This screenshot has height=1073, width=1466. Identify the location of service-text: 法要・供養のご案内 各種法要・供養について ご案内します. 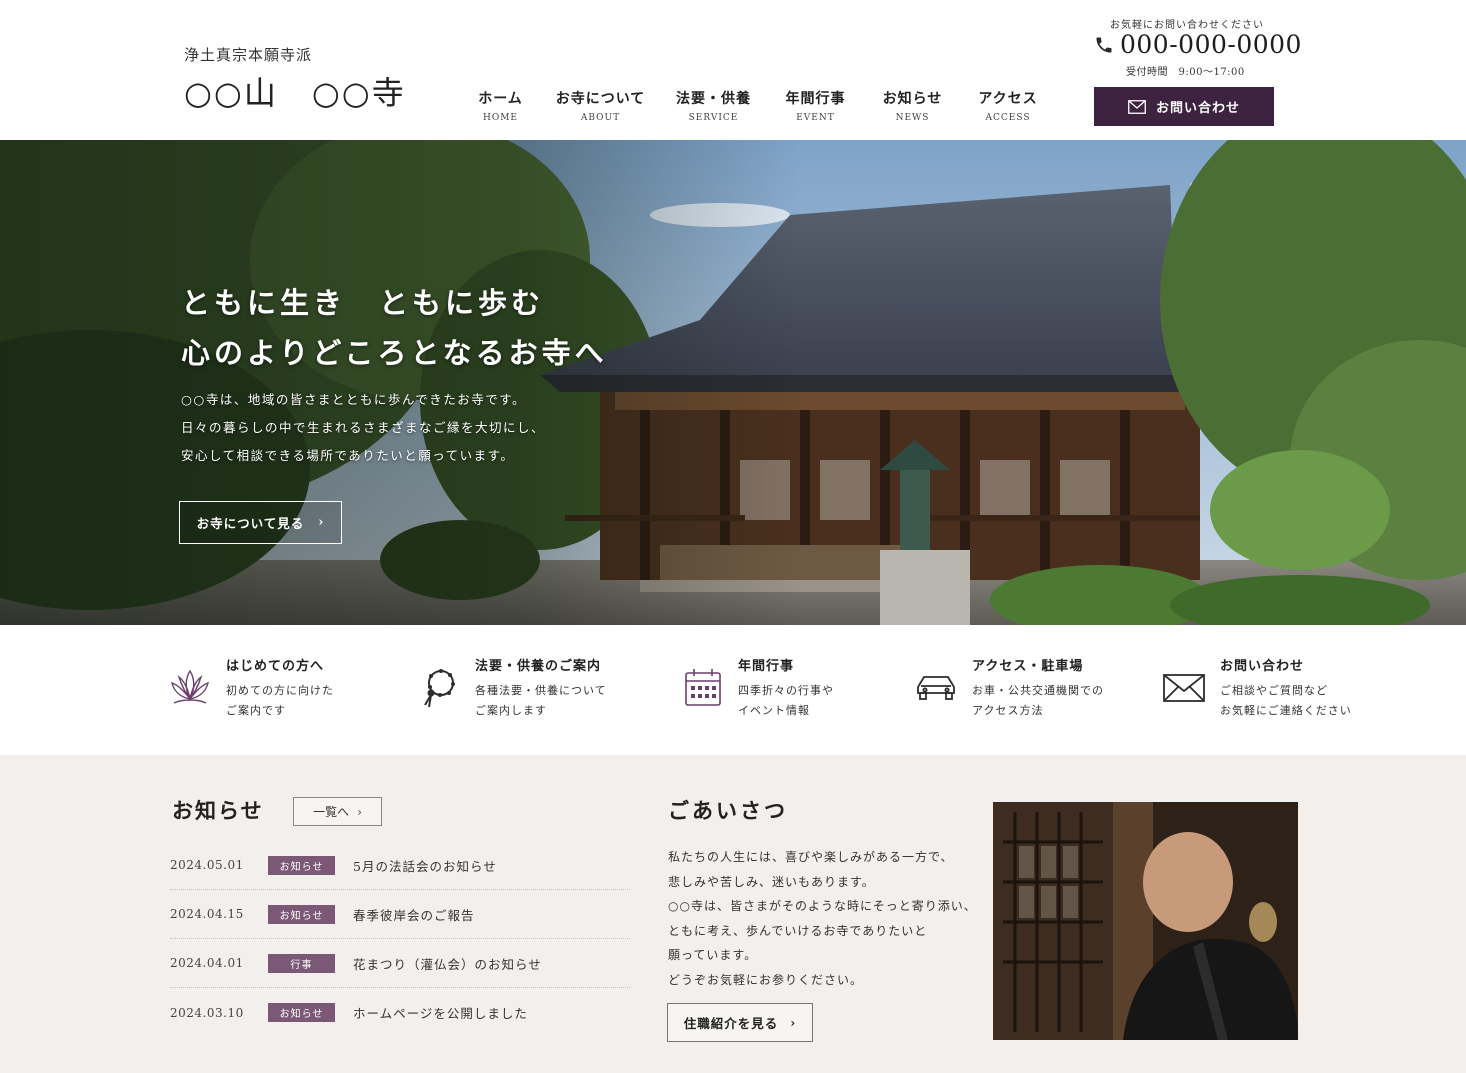
(541, 688).